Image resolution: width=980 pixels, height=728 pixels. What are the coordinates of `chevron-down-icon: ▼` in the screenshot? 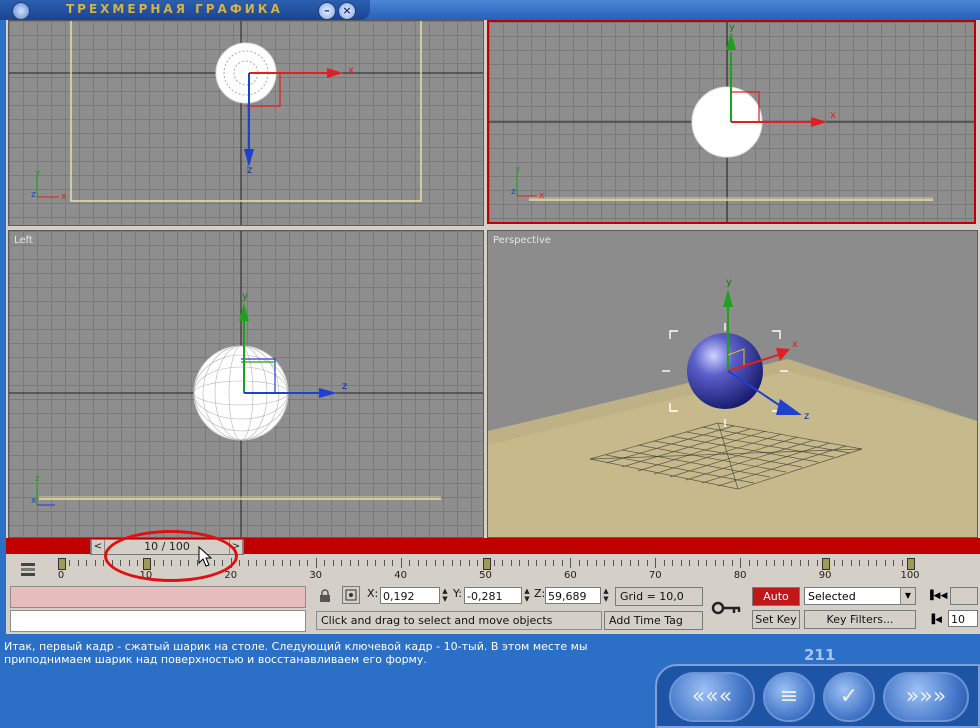 It's located at (907, 596).